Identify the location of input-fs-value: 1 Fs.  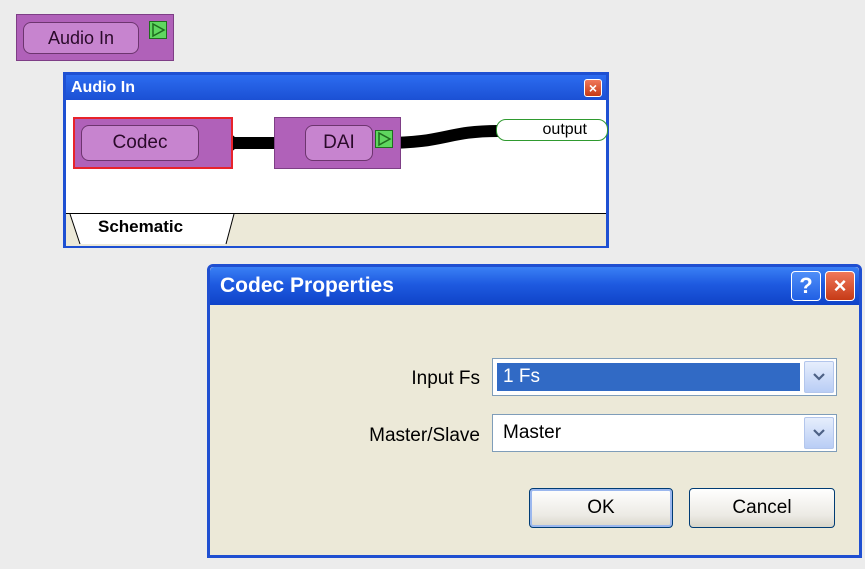
(648, 377).